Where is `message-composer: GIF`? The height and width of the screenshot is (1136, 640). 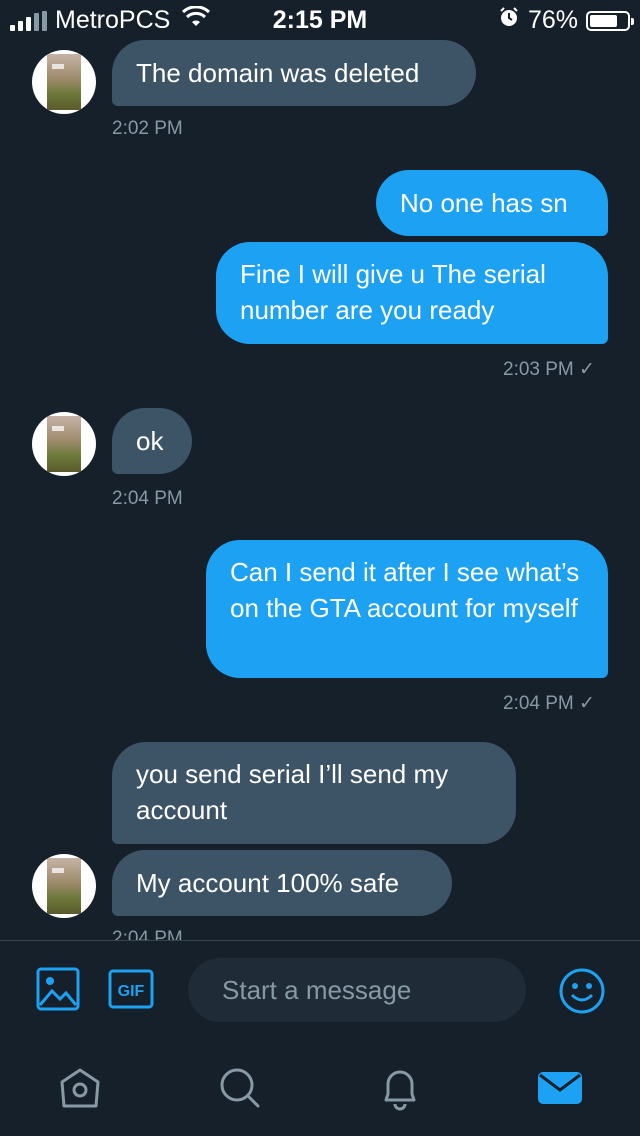
message-composer: GIF is located at coordinates (320, 990).